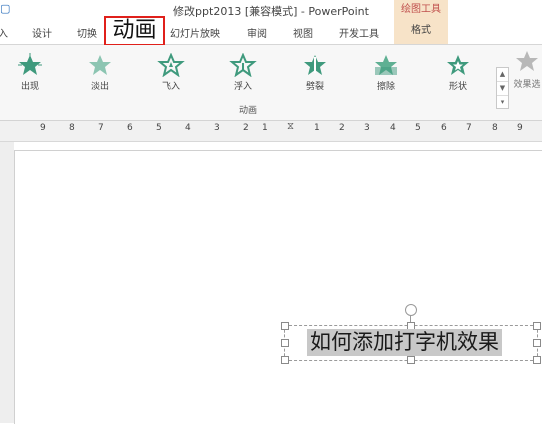 This screenshot has width=542, height=424. I want to click on gallery-scrollbar: ▲ ▼ ▾, so click(502, 88).